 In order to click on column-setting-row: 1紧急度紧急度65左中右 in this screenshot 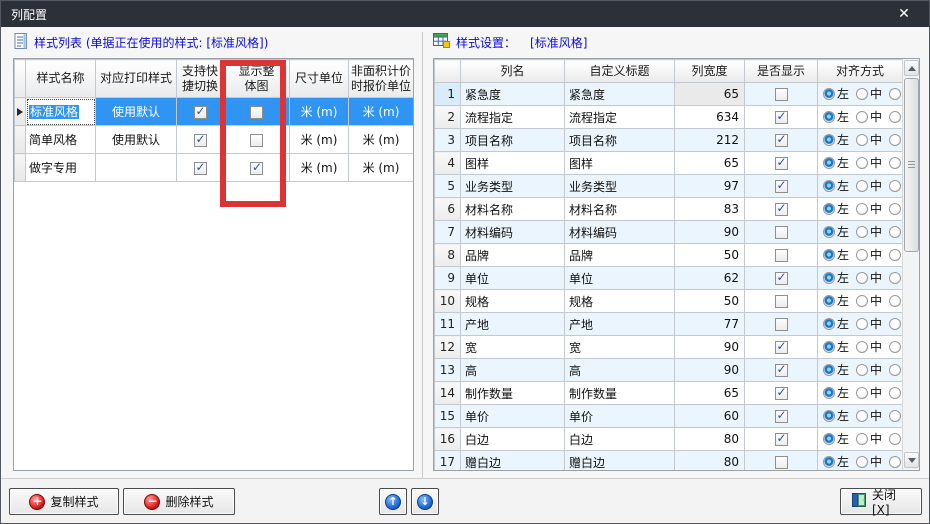, I will do `click(668, 94)`.